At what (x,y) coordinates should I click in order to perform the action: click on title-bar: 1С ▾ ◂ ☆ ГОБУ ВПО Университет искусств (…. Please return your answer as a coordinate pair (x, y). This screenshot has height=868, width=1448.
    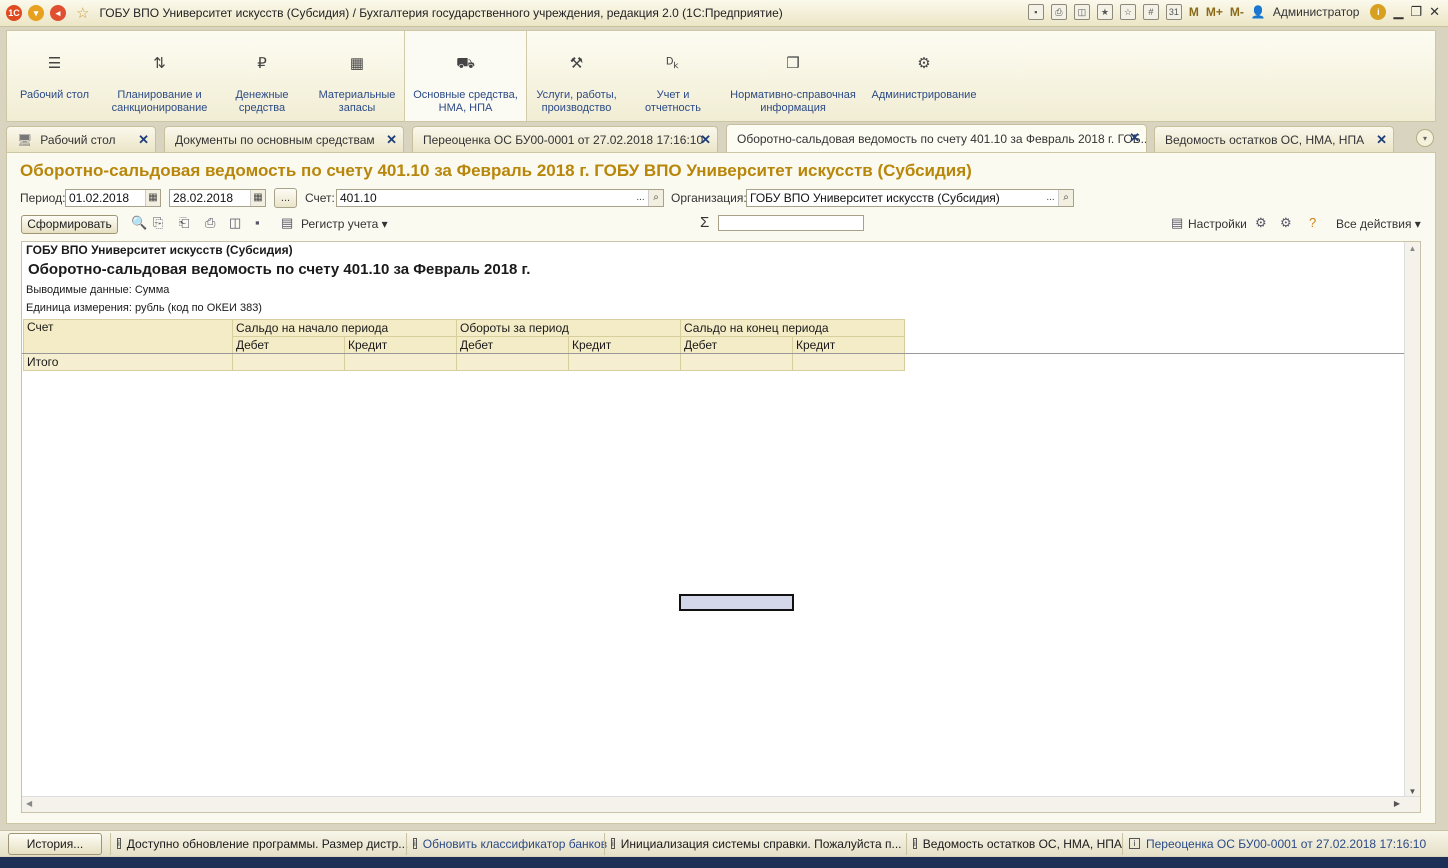
    Looking at the image, I should click on (724, 13).